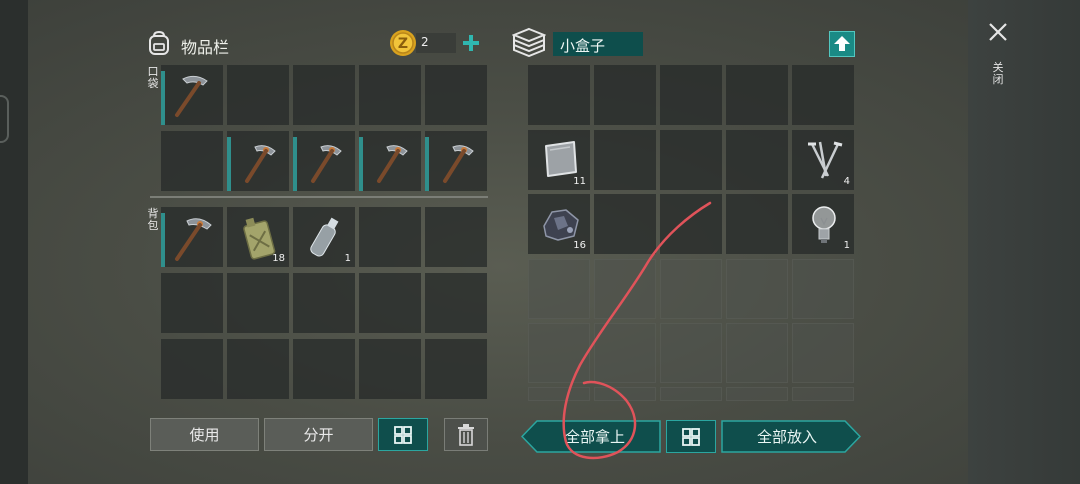 The height and width of the screenshot is (484, 1080). I want to click on trash-icon, so click(466, 434).